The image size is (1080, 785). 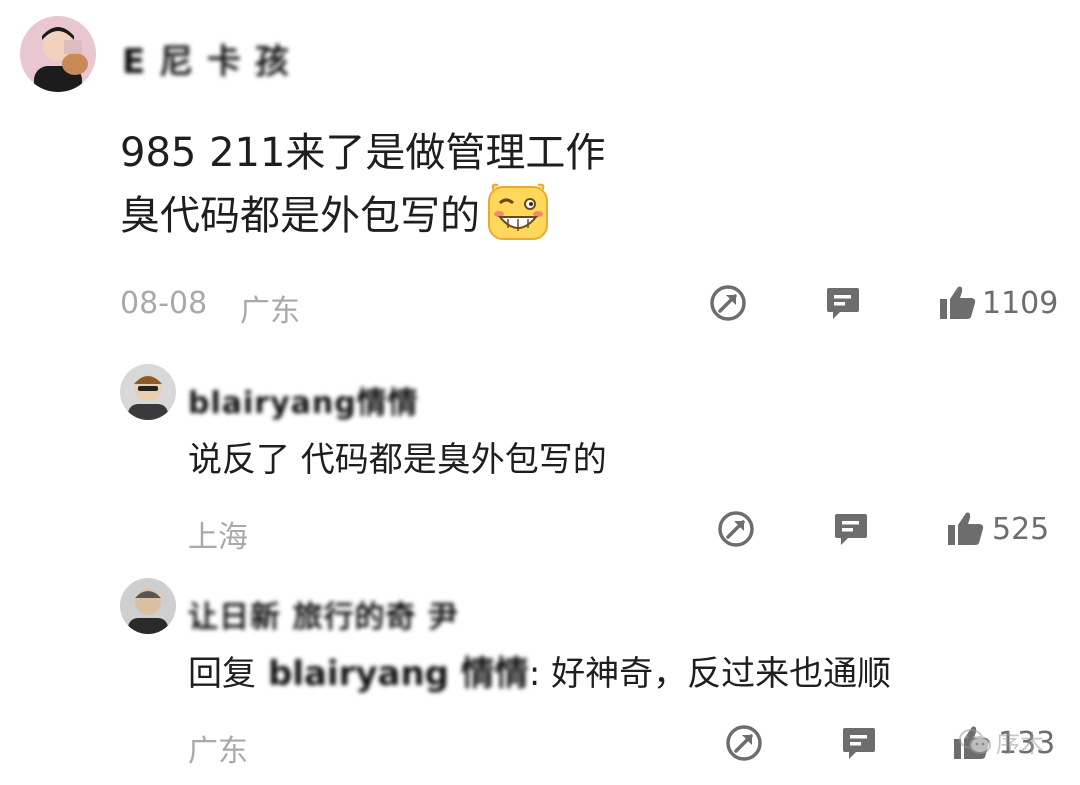 I want to click on watermark-text: 序木, so click(x=1020, y=744).